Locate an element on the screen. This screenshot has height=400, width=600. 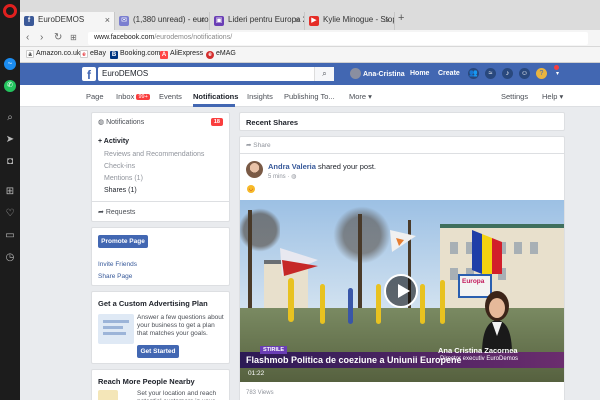
whatsapp-icon: ✆ is located at coordinates (10, 86).